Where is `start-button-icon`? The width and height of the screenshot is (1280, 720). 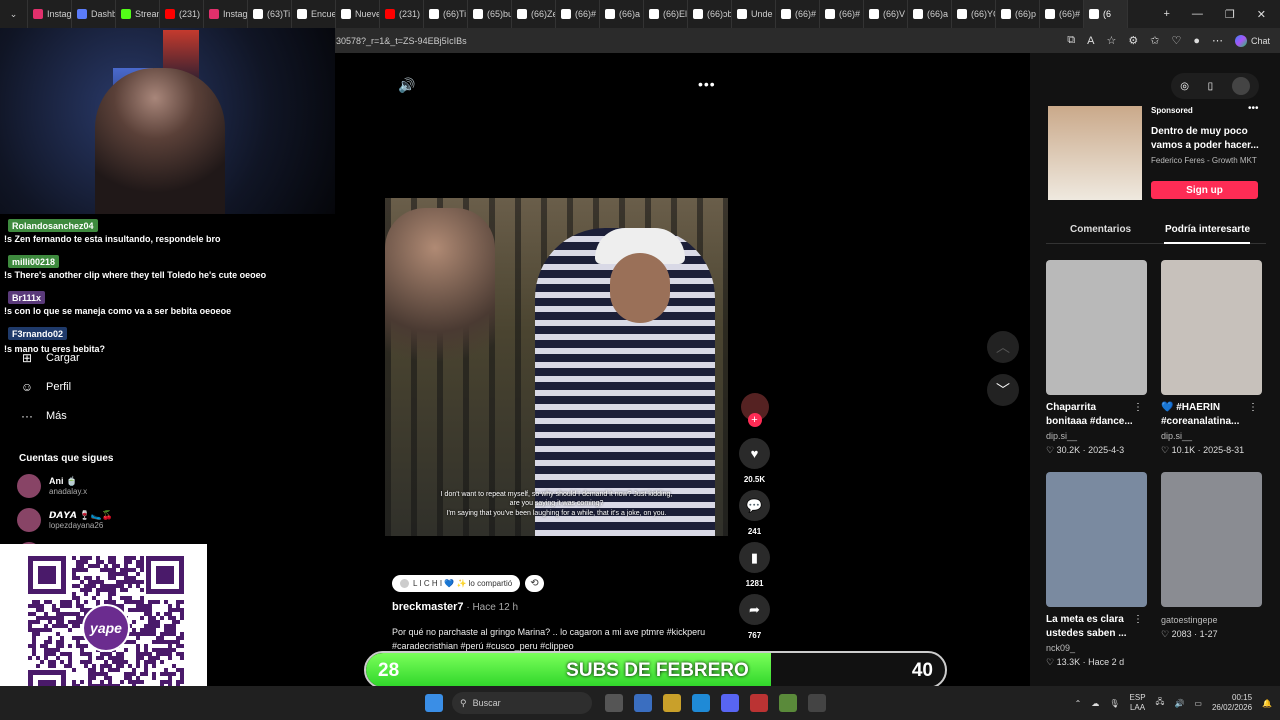 start-button-icon is located at coordinates (434, 703).